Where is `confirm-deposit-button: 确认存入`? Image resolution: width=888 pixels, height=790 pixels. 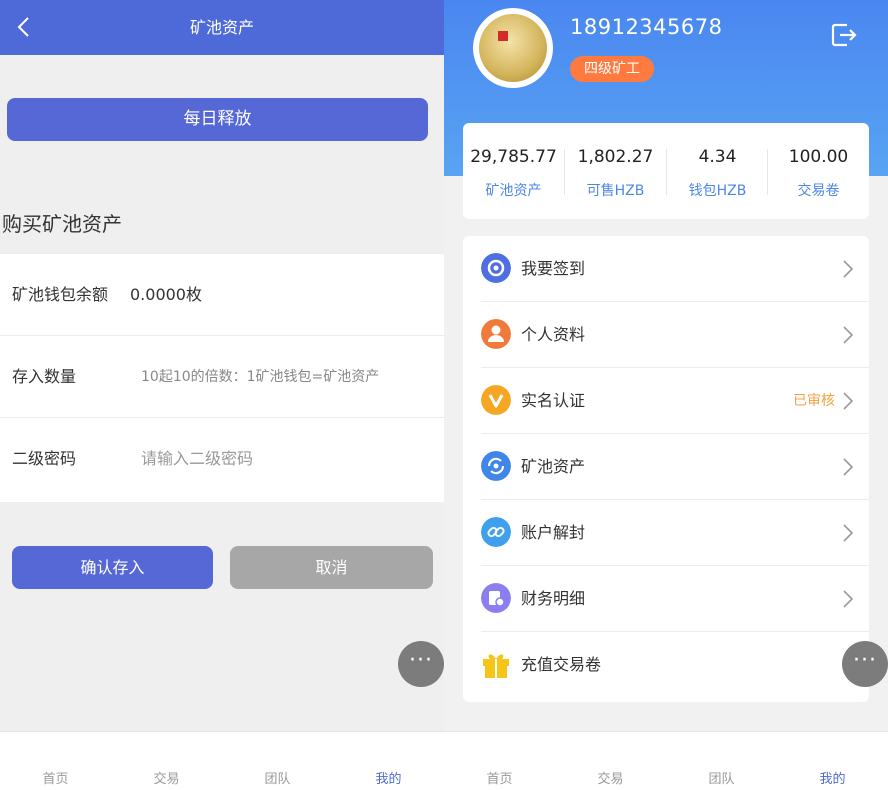 confirm-deposit-button: 确认存入 is located at coordinates (112, 567).